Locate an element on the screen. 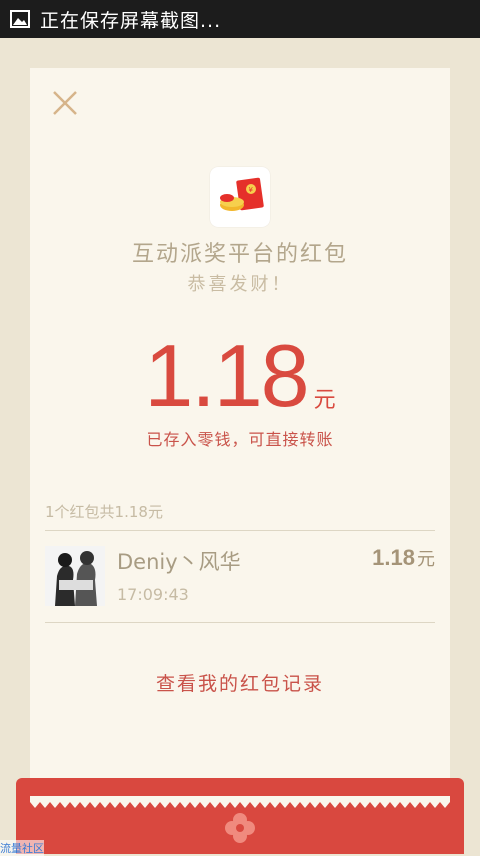 This screenshot has width=480, height=856. records-summary: 1个红包共1.18元 is located at coordinates (104, 512).